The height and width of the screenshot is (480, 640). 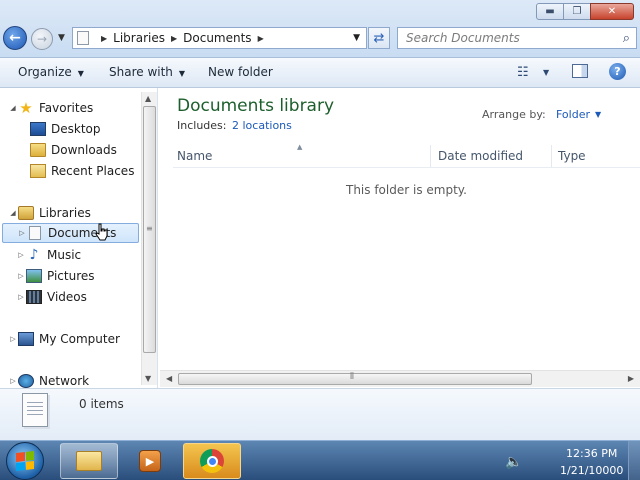 I want to click on start-button, so click(x=25, y=461).